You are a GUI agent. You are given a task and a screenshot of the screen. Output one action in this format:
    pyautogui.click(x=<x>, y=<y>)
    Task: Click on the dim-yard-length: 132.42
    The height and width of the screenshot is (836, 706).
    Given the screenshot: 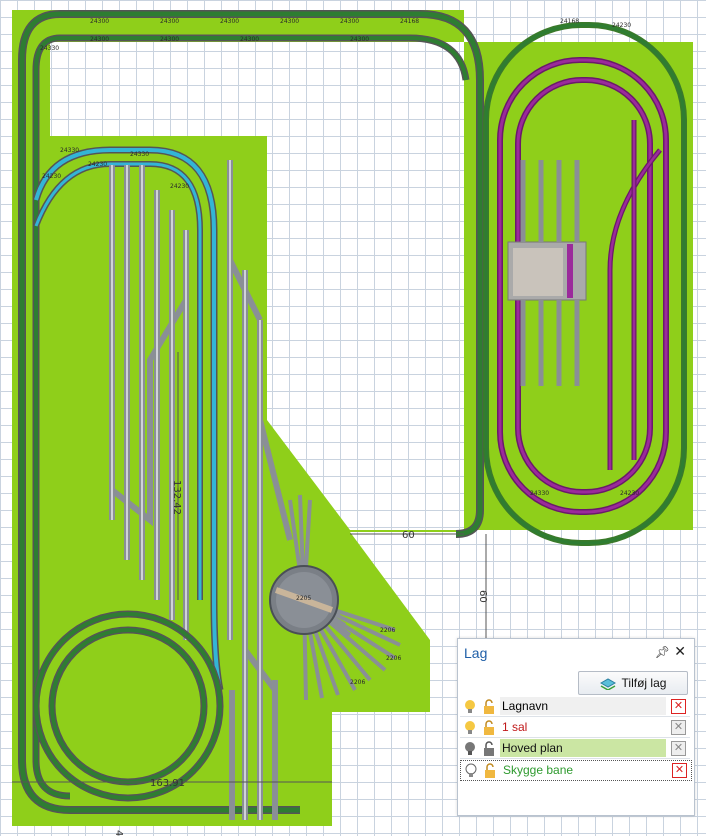 What is the action you would take?
    pyautogui.click(x=176, y=497)
    